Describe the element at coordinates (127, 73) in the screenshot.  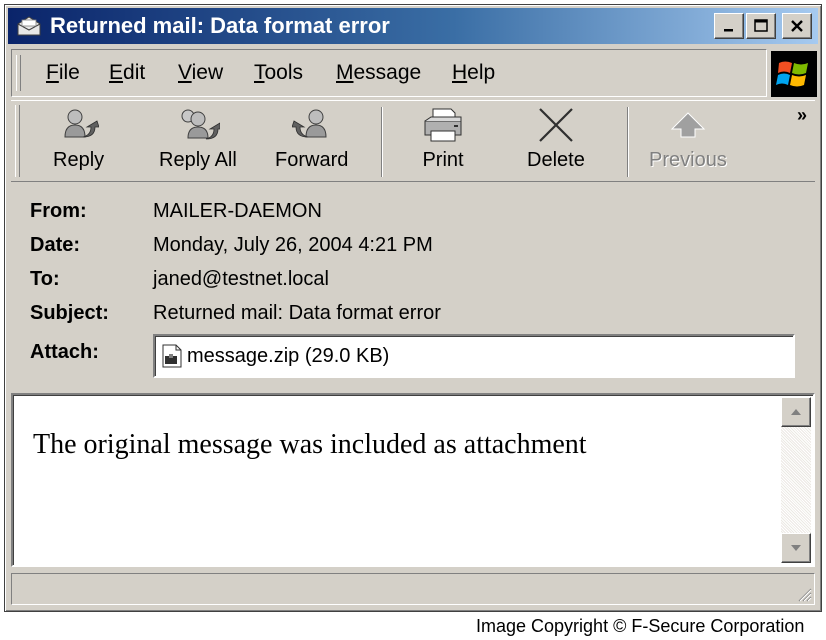
I see `menu-edit: Edit` at that location.